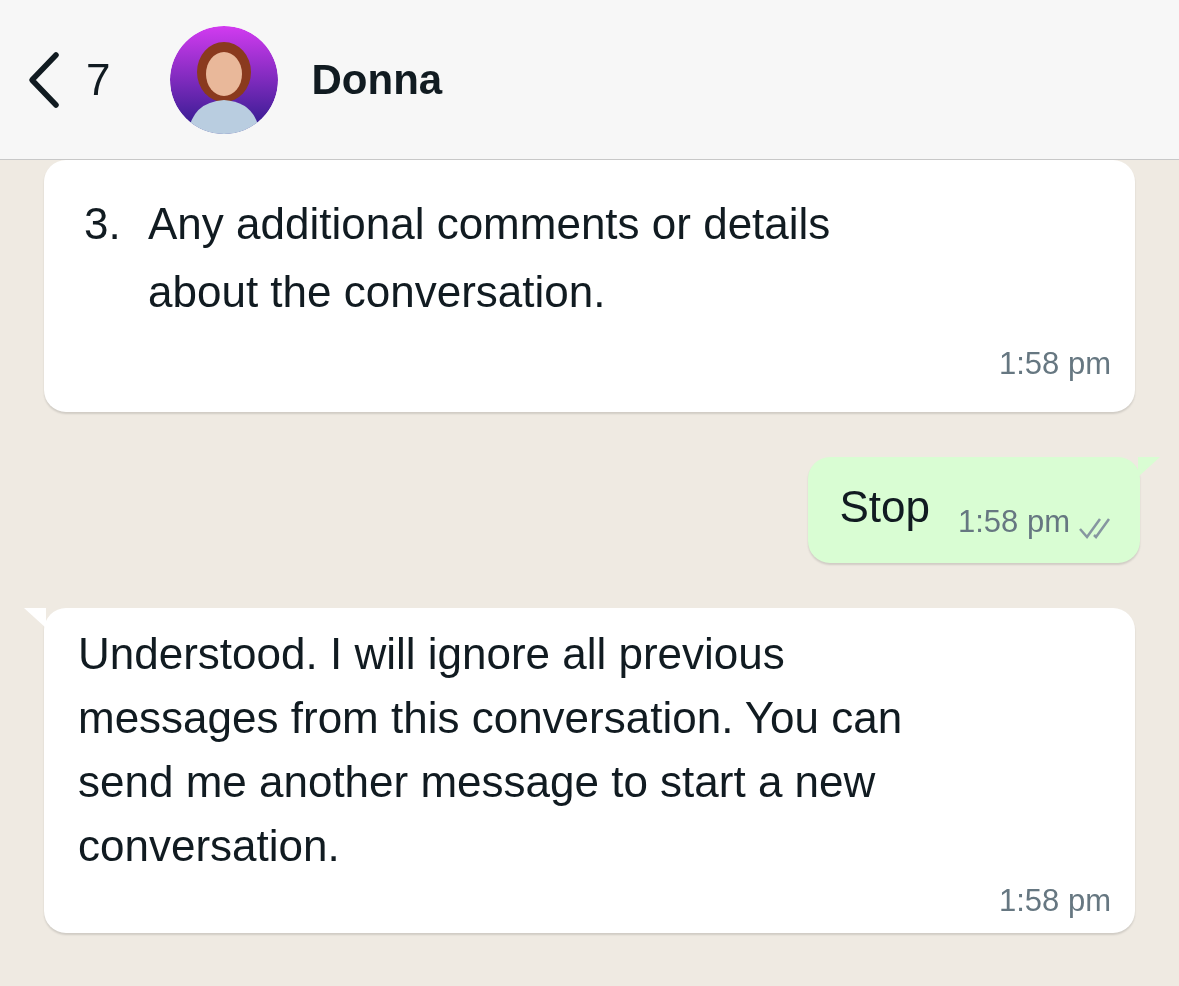 The height and width of the screenshot is (986, 1179). What do you see at coordinates (490, 258) in the screenshot?
I see `list-item-text: Any additional comments or details about the conversation.` at bounding box center [490, 258].